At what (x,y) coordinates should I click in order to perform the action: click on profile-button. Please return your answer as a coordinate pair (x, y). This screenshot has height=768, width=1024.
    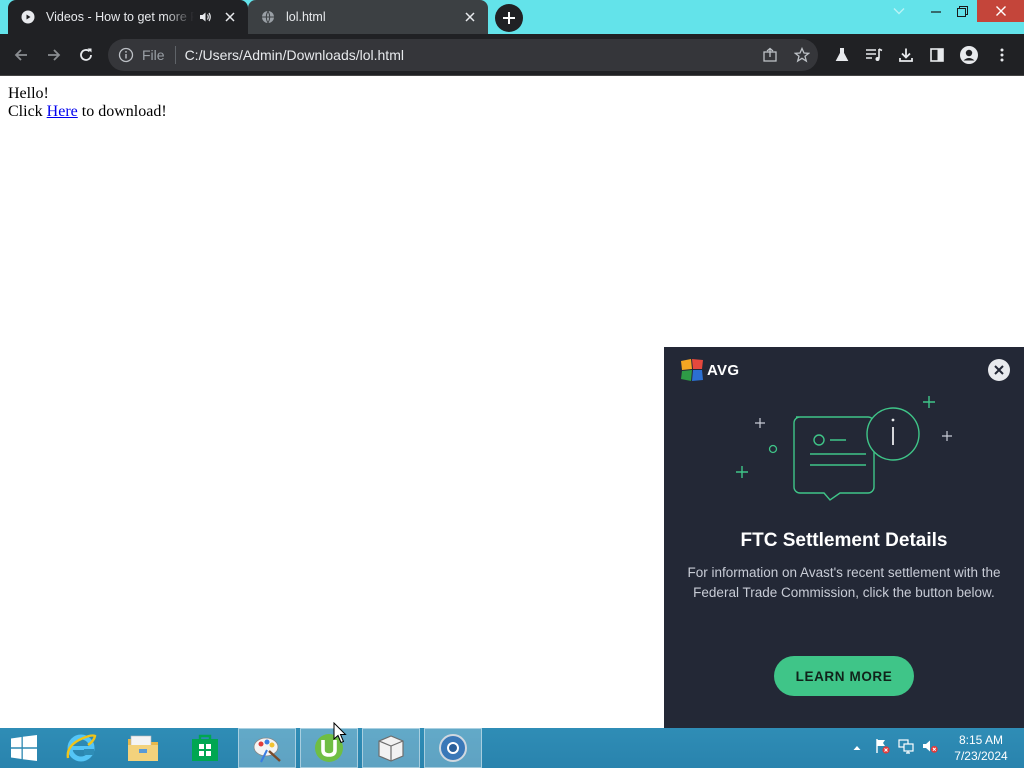
    Looking at the image, I should click on (969, 55).